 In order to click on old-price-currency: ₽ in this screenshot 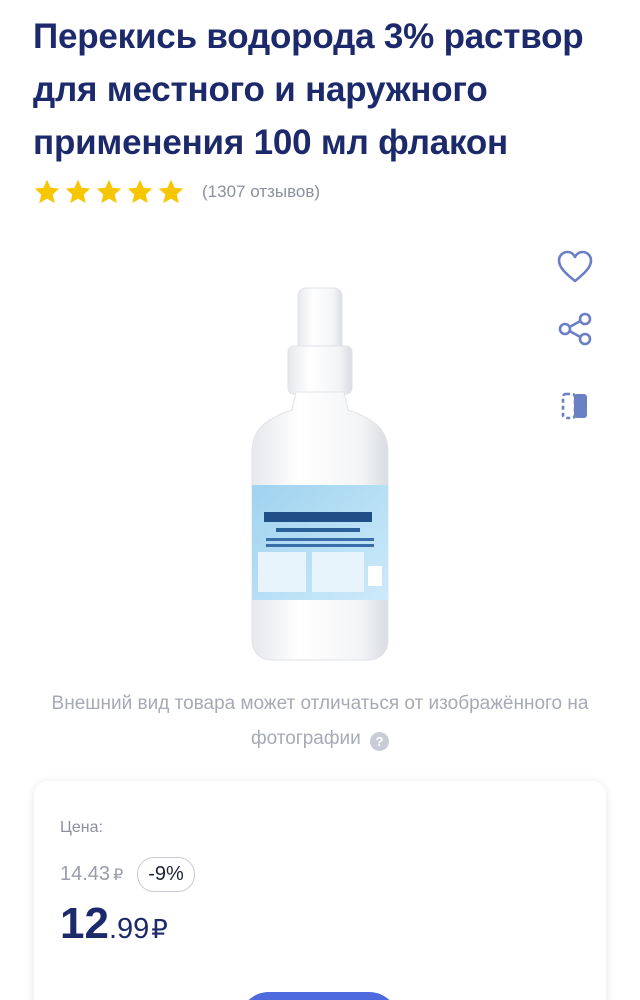, I will do `click(118, 875)`.